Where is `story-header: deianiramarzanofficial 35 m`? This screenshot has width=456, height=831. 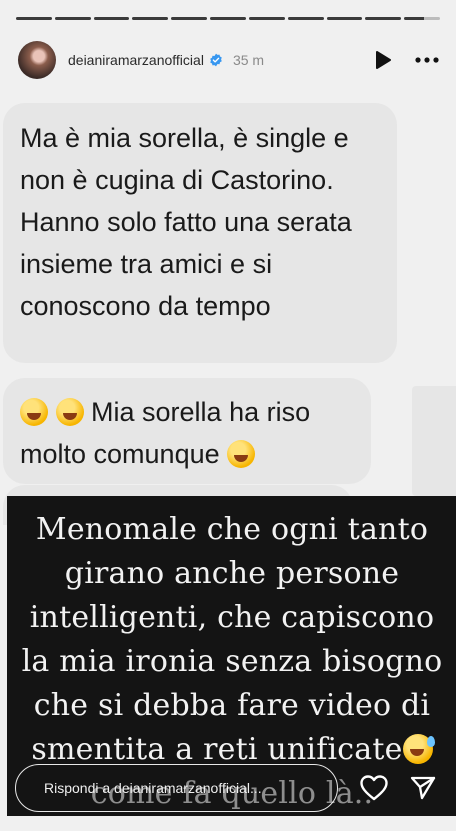
story-header: deianiramarzanofficial 35 m is located at coordinates (229, 60).